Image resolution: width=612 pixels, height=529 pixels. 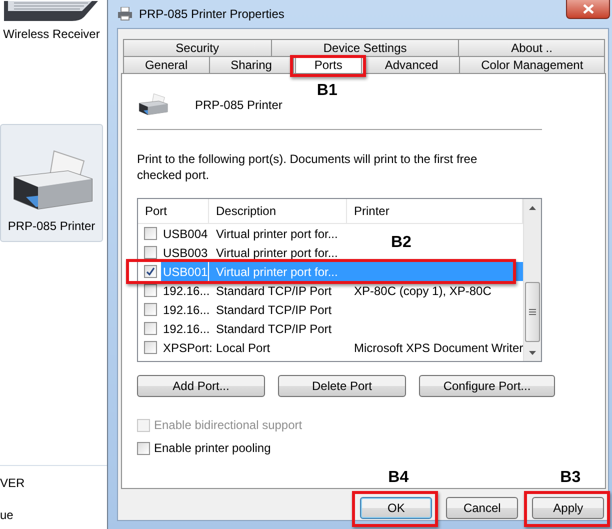 I want to click on tab: Security, so click(x=197, y=47).